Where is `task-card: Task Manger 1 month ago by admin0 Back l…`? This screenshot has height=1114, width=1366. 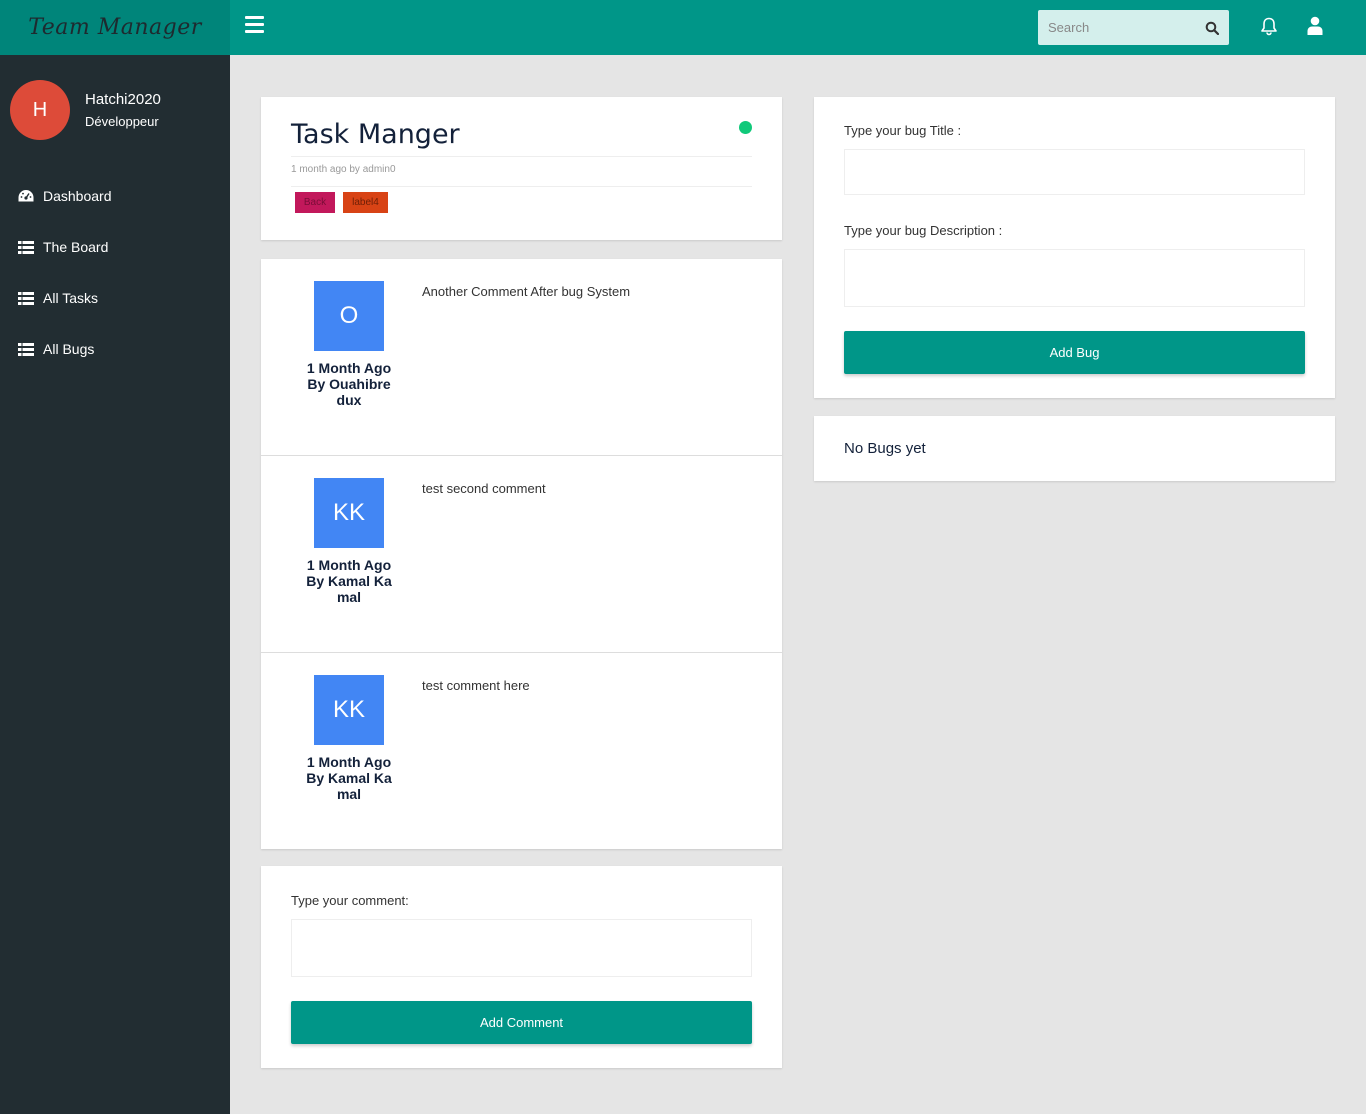 task-card: Task Manger 1 month ago by admin0 Back l… is located at coordinates (521, 168).